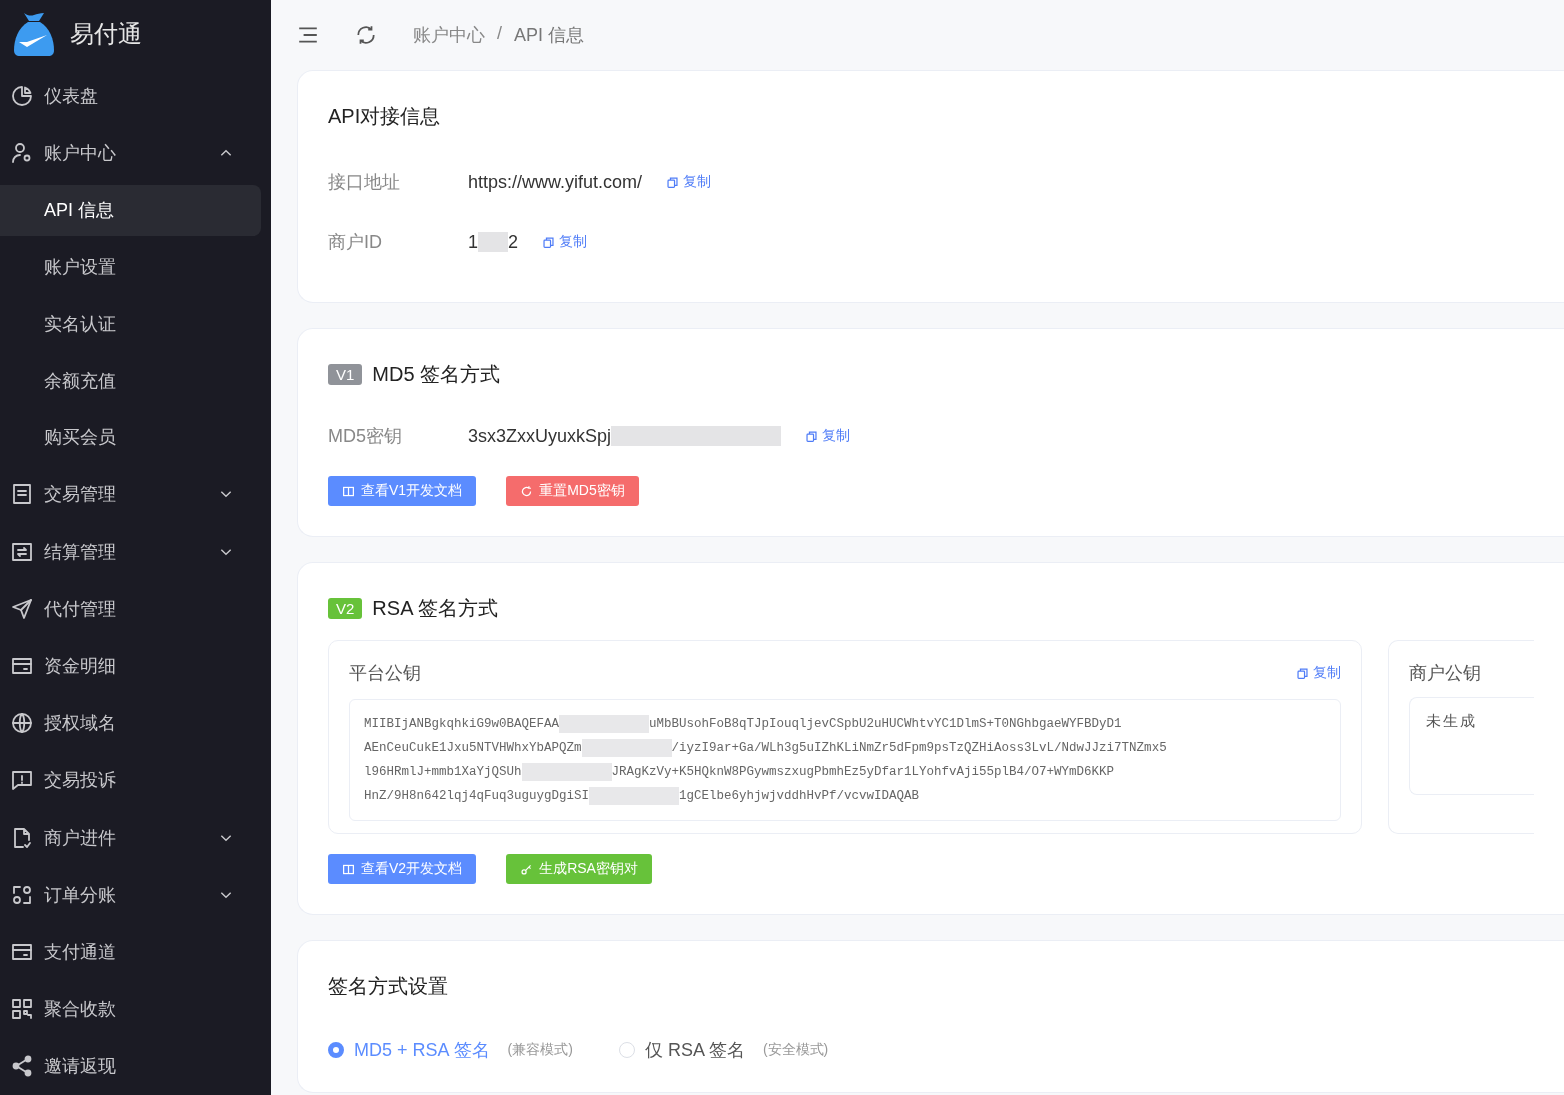 The height and width of the screenshot is (1095, 1564). Describe the element at coordinates (130, 267) in the screenshot. I see `sidebar-subitem: 账户设置` at that location.